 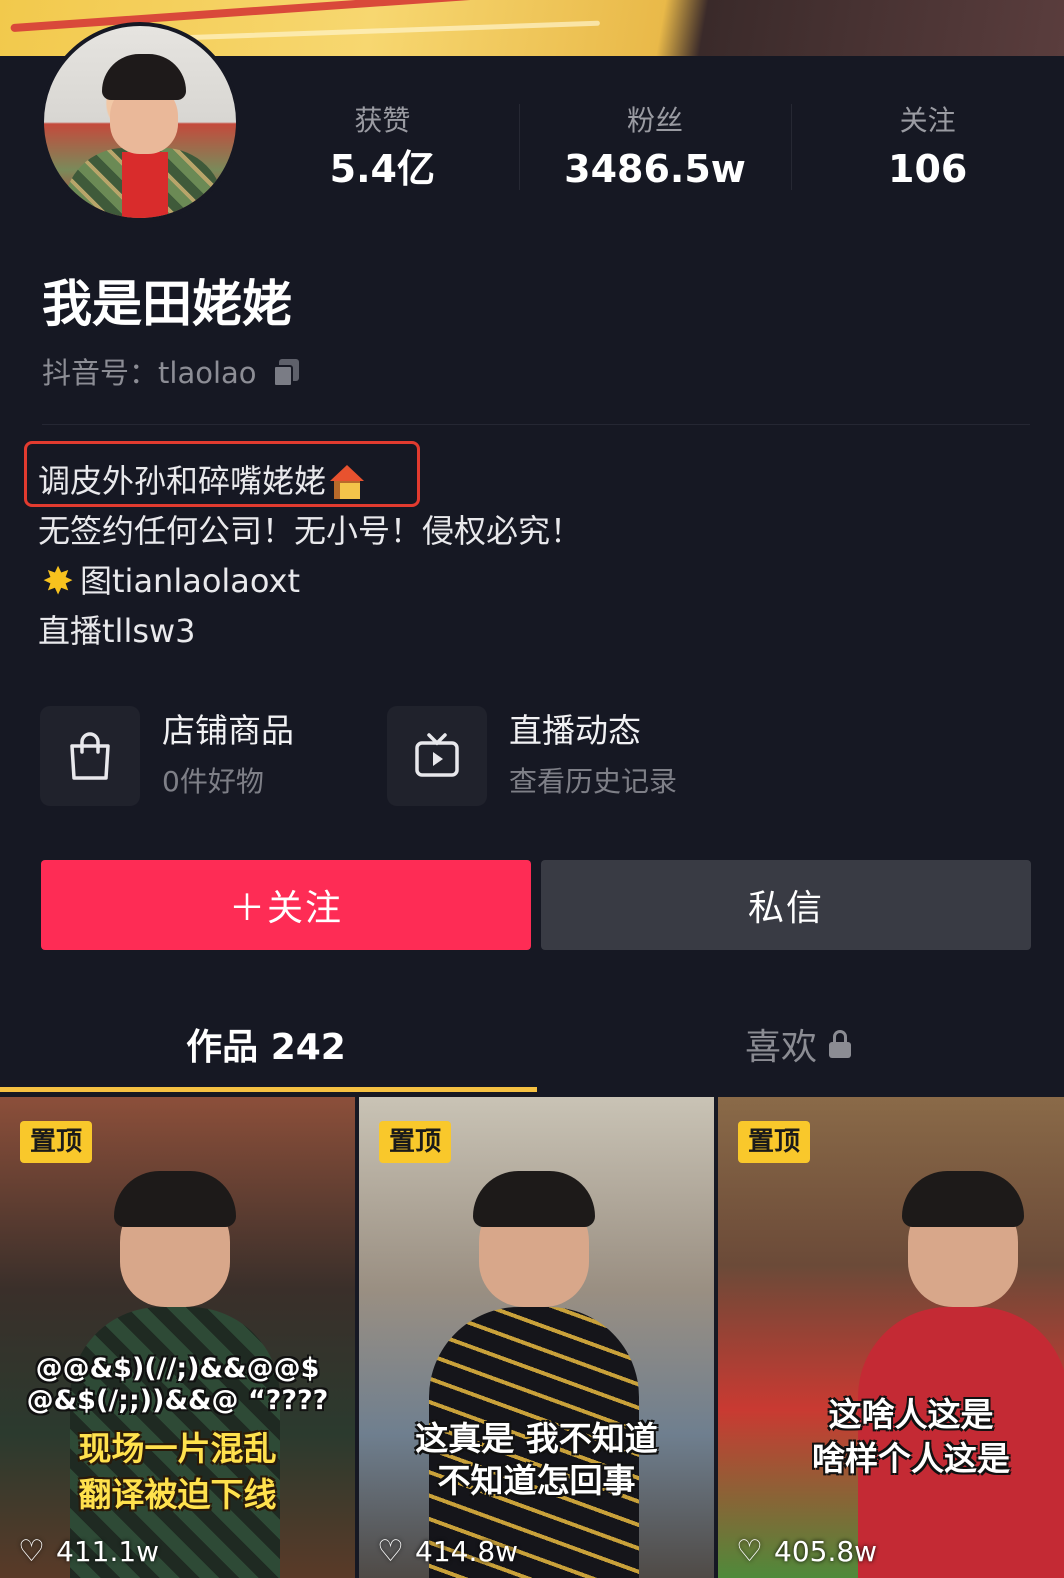 I want to click on stat-likes: 获赞 5.4亿, so click(x=382, y=150).